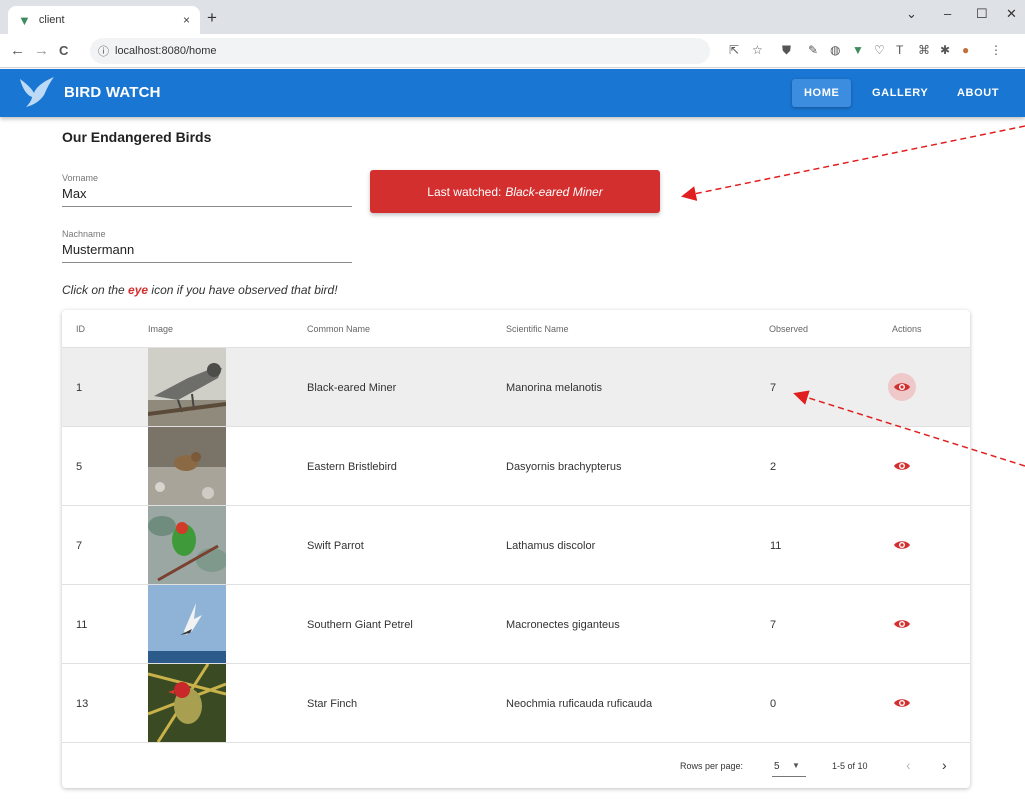 The height and width of the screenshot is (809, 1025). I want to click on table-row: 7 Swift Parrot Lathamus discolor 11, so click(516, 545).